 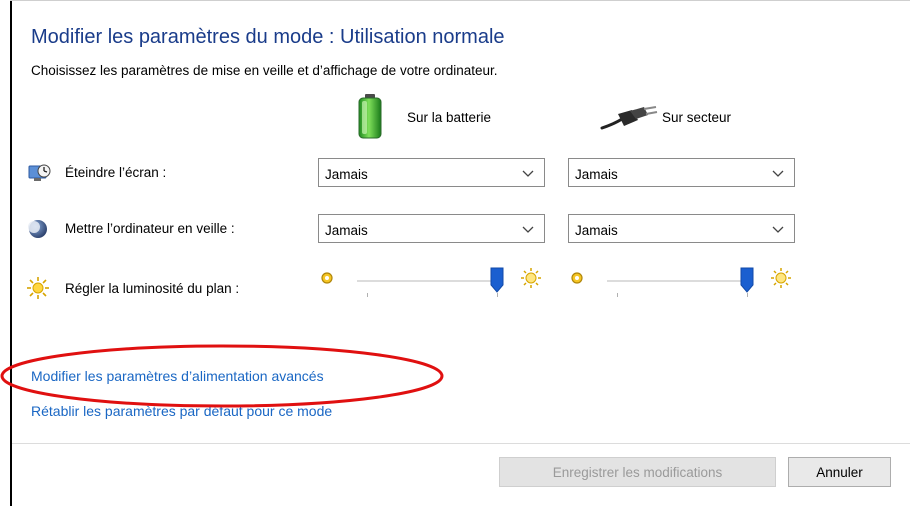 What do you see at coordinates (431, 228) in the screenshot?
I see `sleep-battery-select: Jamais` at bounding box center [431, 228].